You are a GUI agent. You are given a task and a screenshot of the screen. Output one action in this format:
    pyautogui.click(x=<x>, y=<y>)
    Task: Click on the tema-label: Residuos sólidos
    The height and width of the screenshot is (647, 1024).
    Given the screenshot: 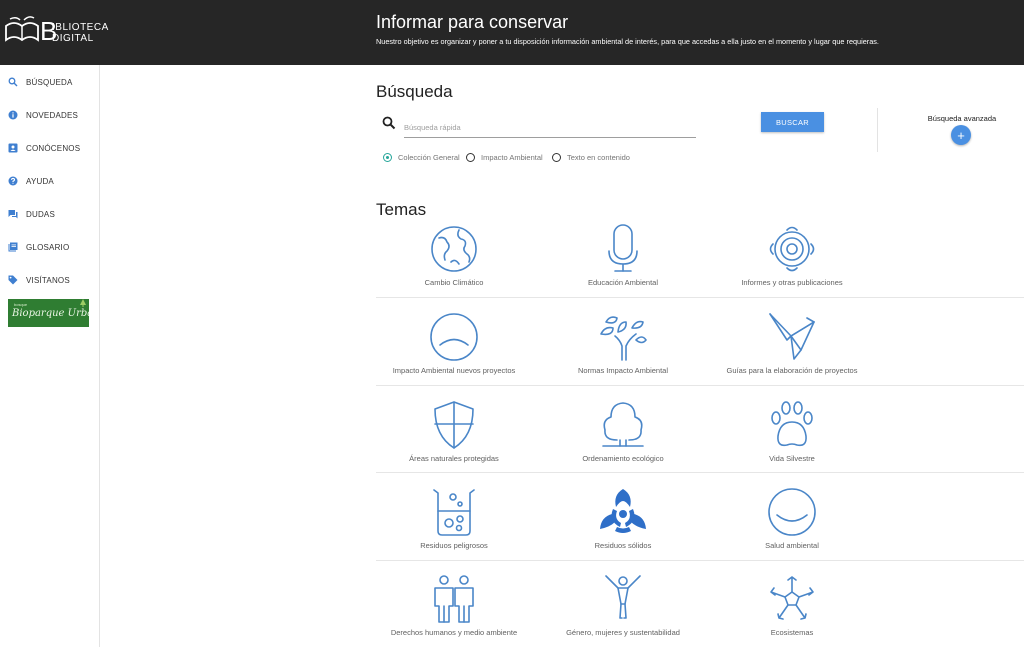 What is the action you would take?
    pyautogui.click(x=623, y=545)
    